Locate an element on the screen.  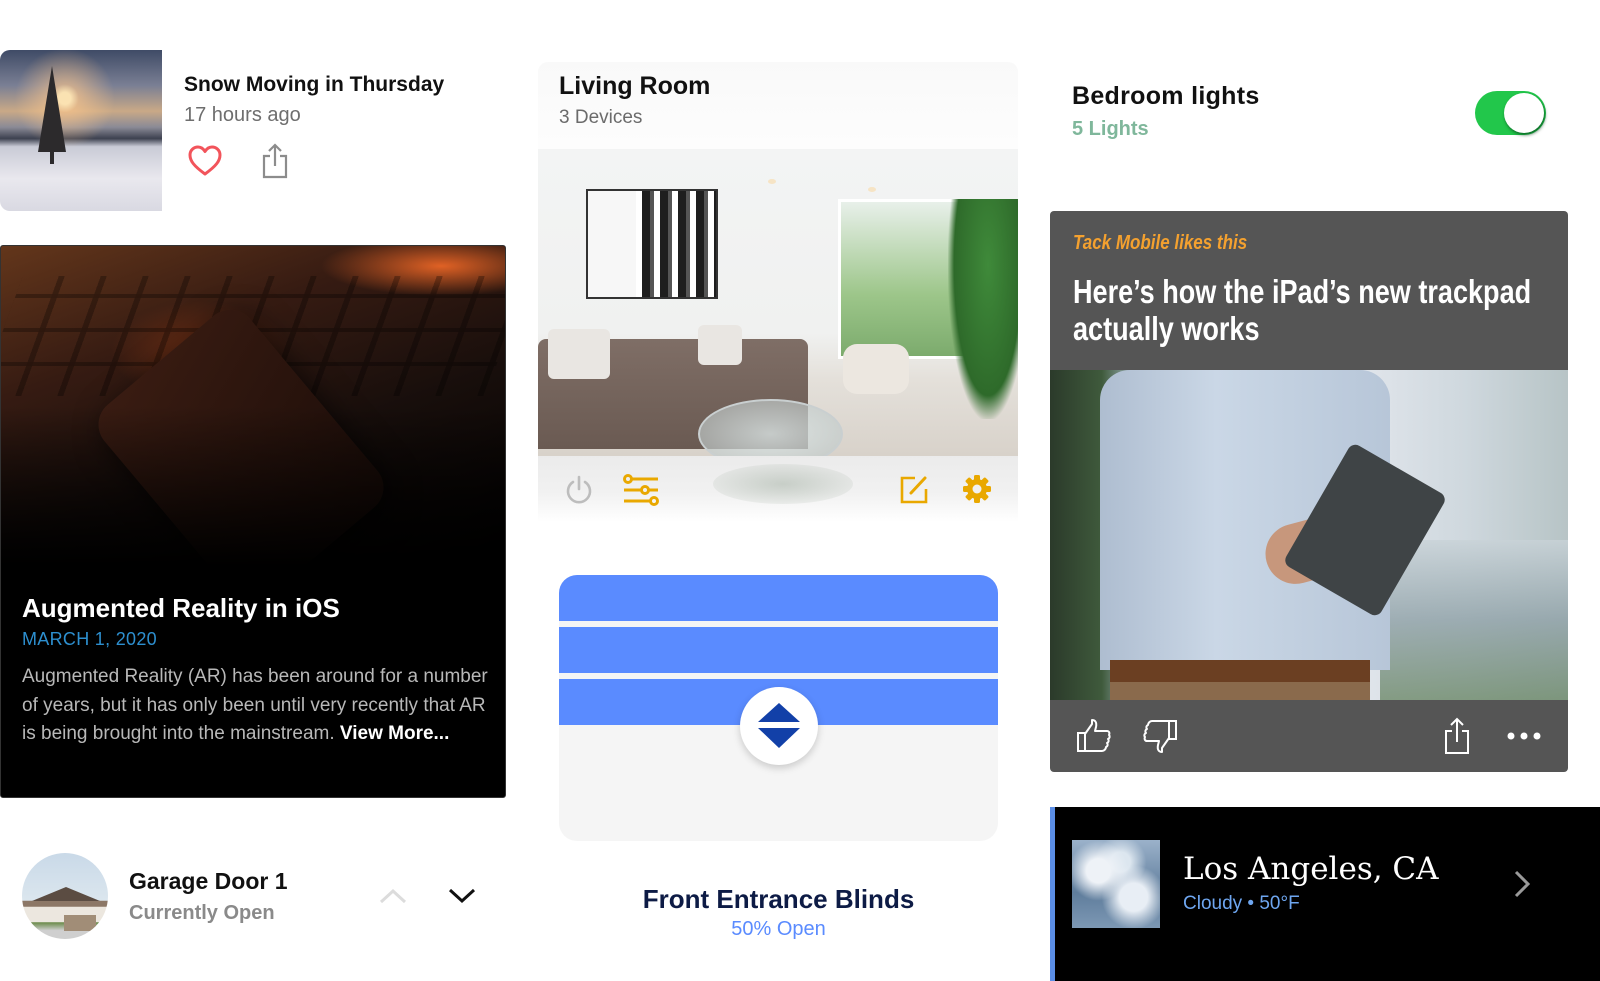
gear-icon is located at coordinates (977, 489).